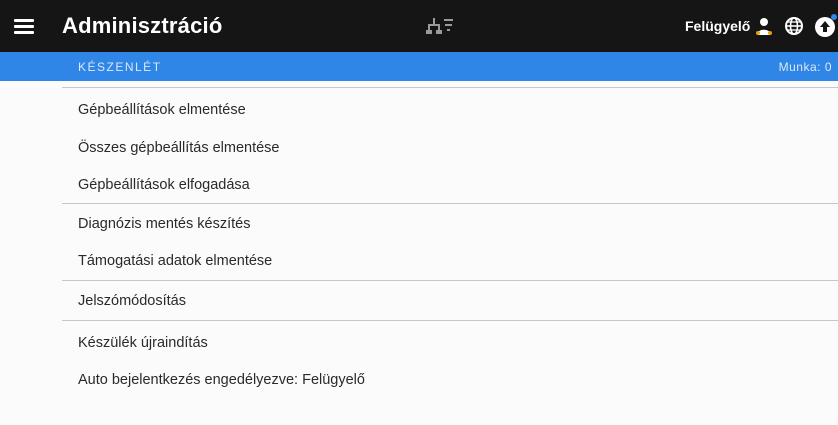 The height and width of the screenshot is (425, 838). I want to click on menu-item-create-diagnostic-backup: Diagnózis mentés készítés, so click(164, 224).